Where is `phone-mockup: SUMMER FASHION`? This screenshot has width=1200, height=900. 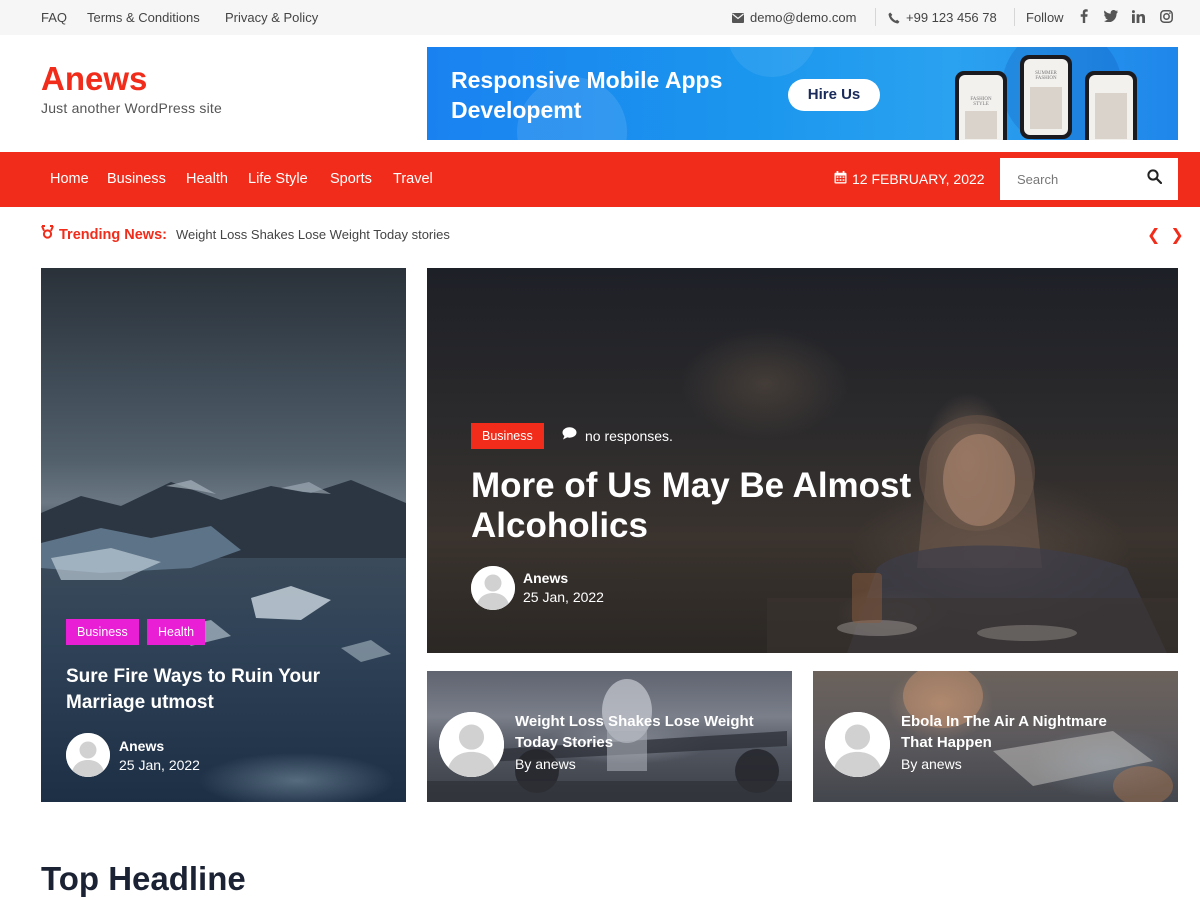
phone-mockup: SUMMER FASHION is located at coordinates (1046, 97).